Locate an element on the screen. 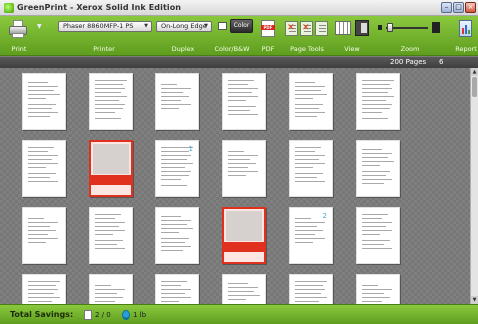  single-page-view-icon is located at coordinates (362, 28).